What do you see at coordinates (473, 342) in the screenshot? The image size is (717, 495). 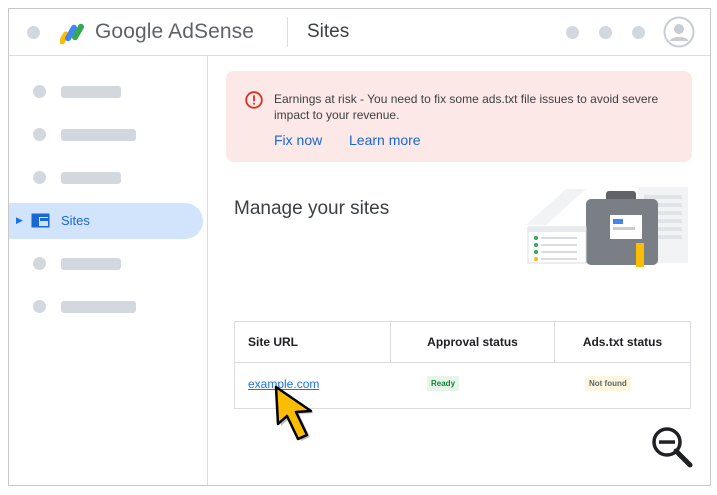 I see `column-header-approval-status: Approval status` at bounding box center [473, 342].